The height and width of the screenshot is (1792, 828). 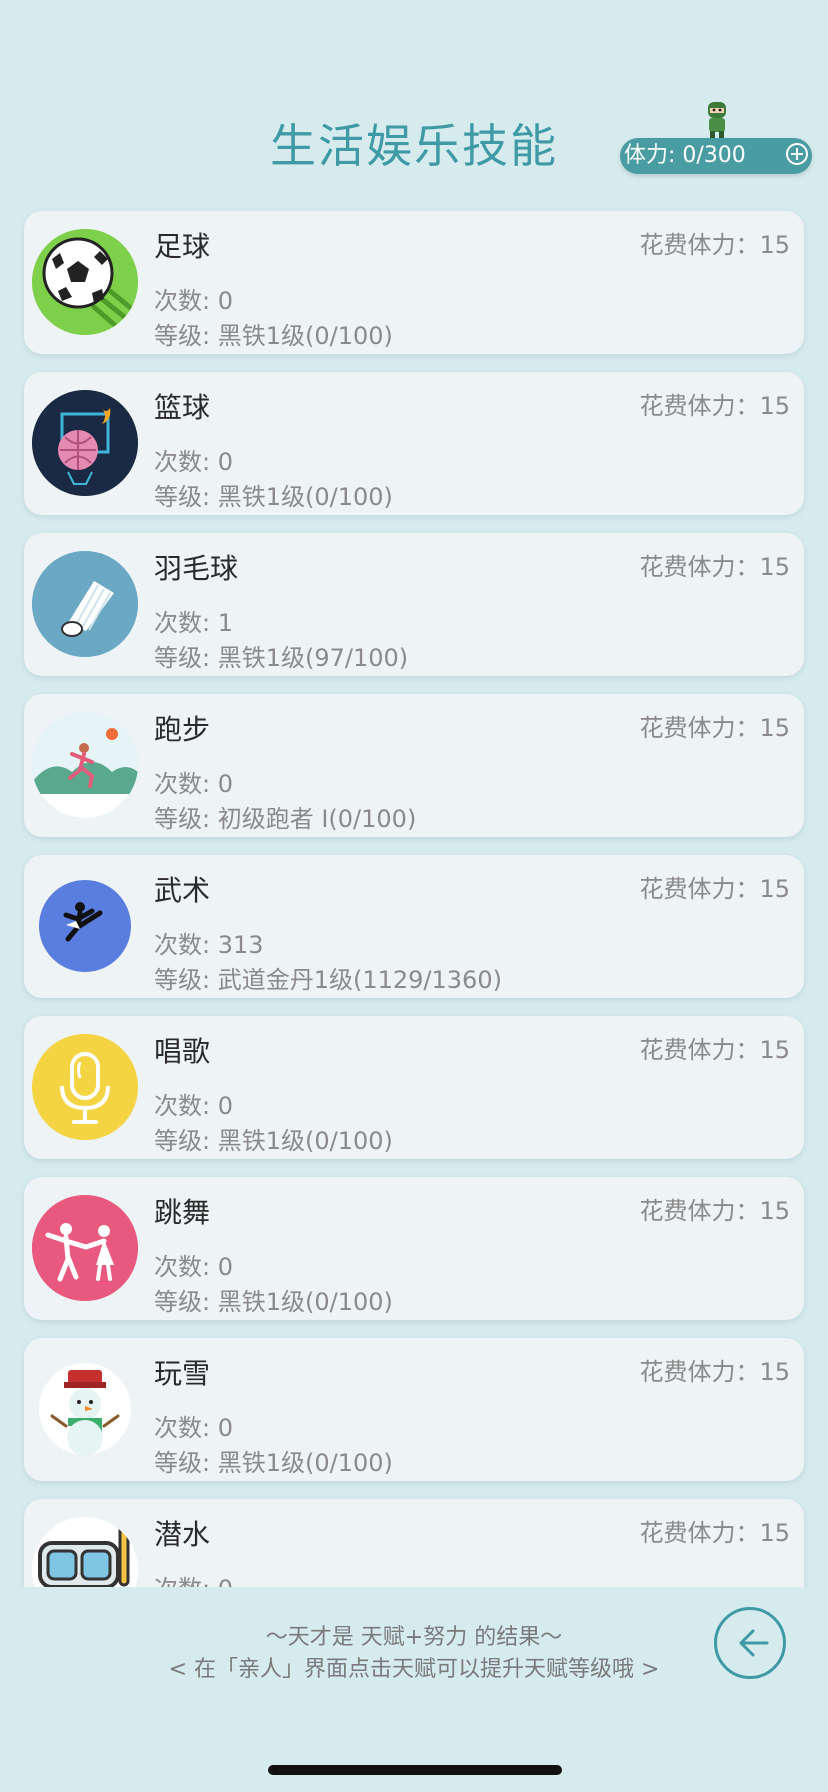 I want to click on skill-name: 足球, so click(x=182, y=246).